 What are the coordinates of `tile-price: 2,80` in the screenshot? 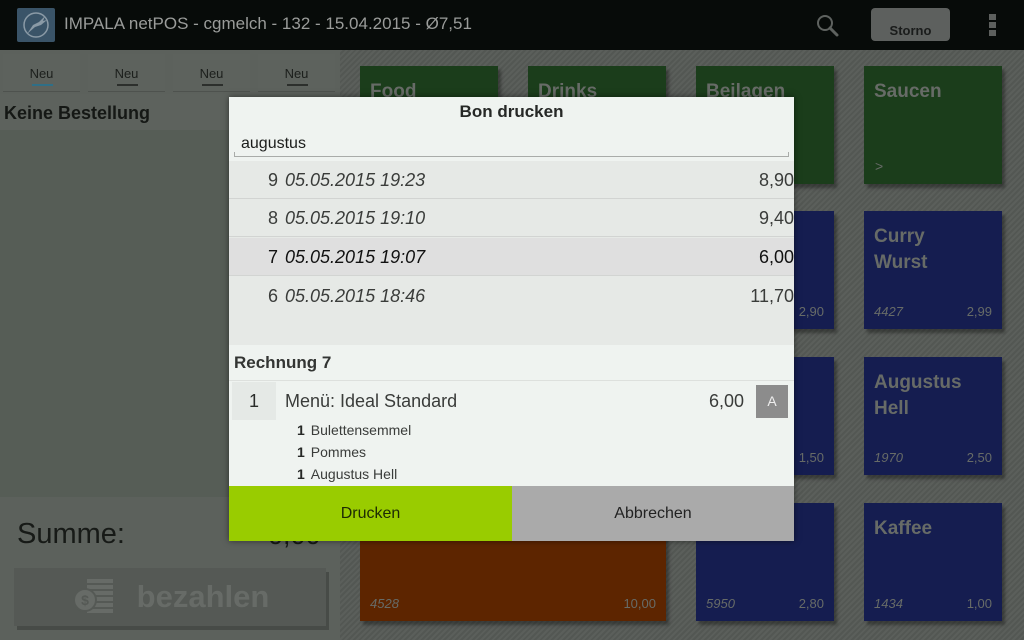 It's located at (811, 603).